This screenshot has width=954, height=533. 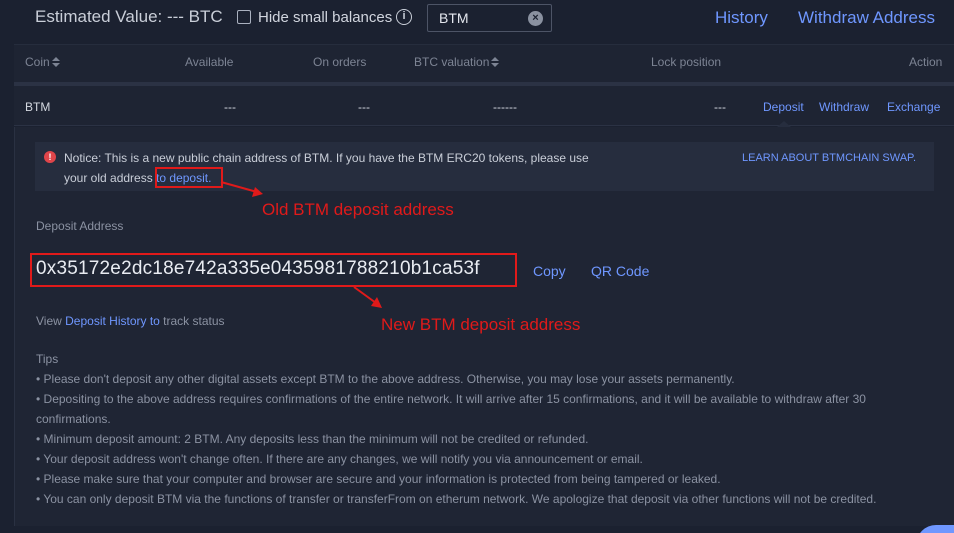 I want to click on row-on-orders: ---, so click(x=364, y=107).